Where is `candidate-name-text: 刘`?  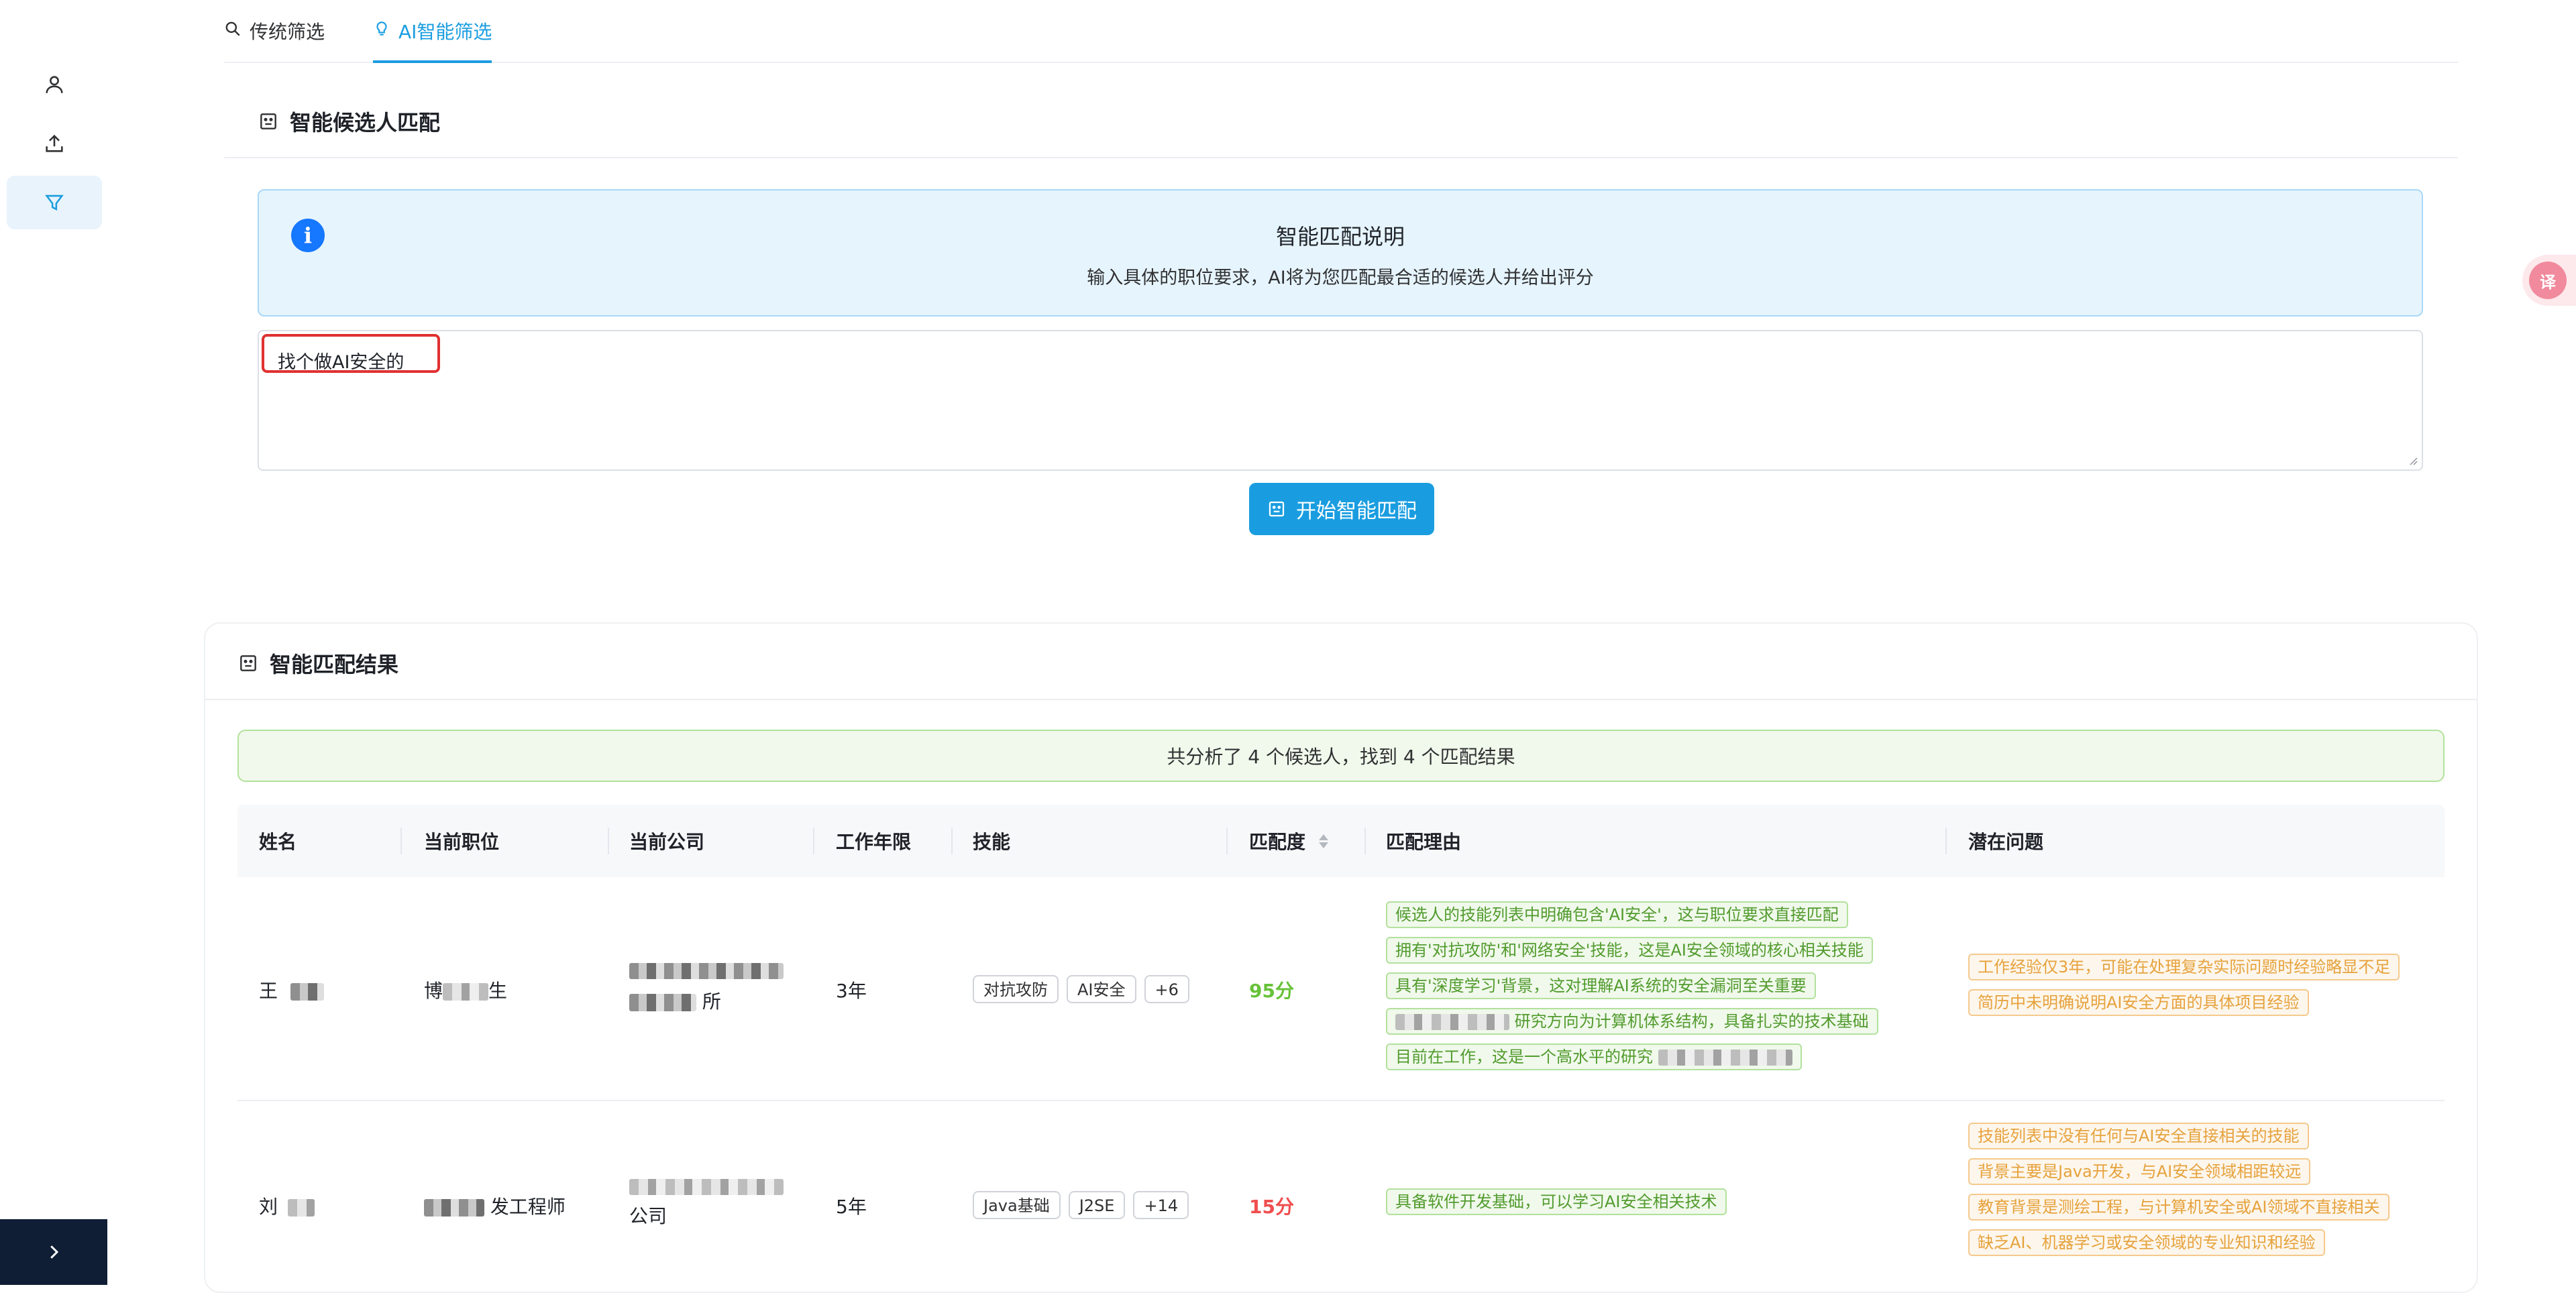 candidate-name-text: 刘 is located at coordinates (268, 1207).